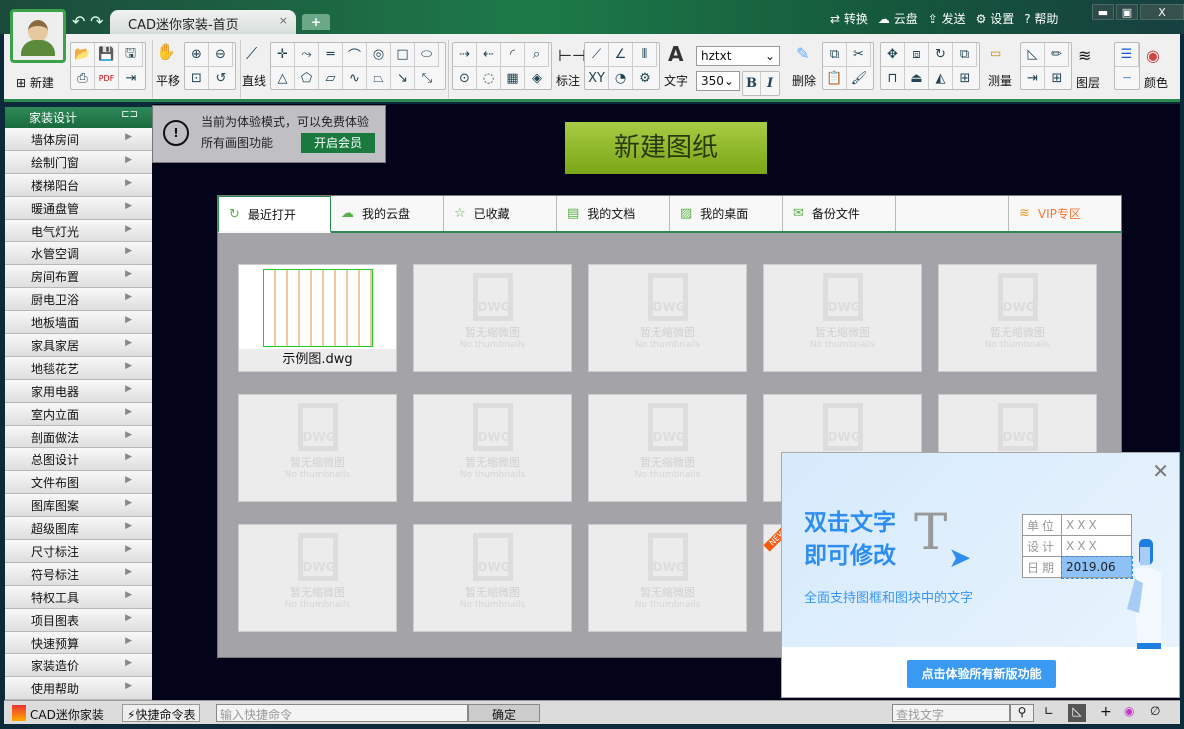 The image size is (1184, 729). I want to click on tab-0: ↻ 最近打开, so click(274, 214).